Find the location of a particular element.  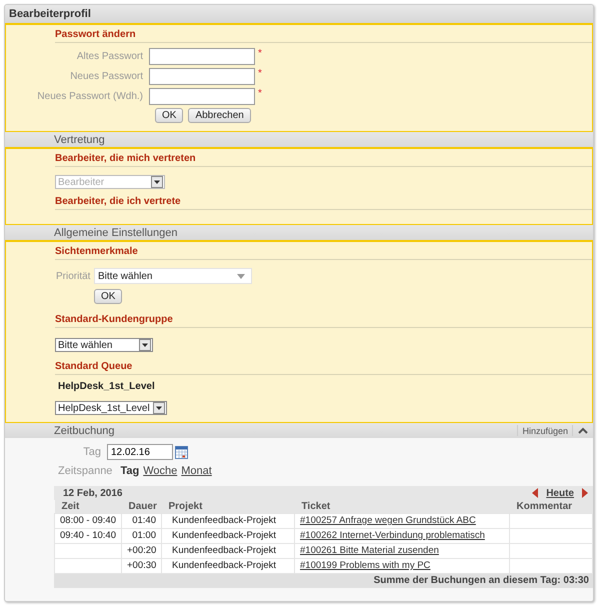

today-link: Heute is located at coordinates (560, 493).